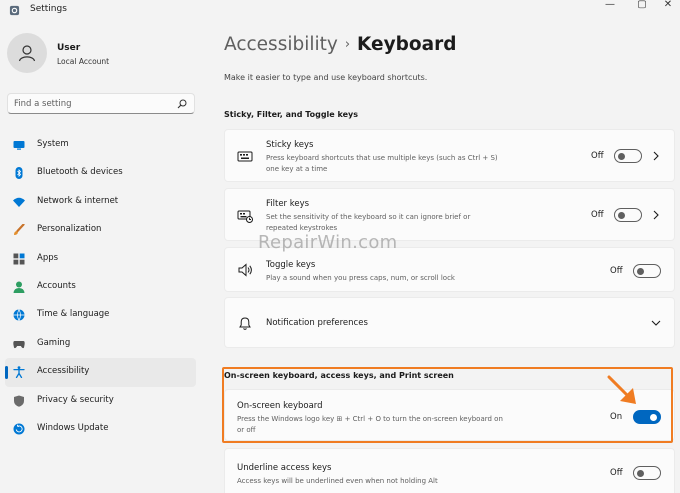  I want to click on underline-access-keys-title: Underline access keys, so click(284, 468).